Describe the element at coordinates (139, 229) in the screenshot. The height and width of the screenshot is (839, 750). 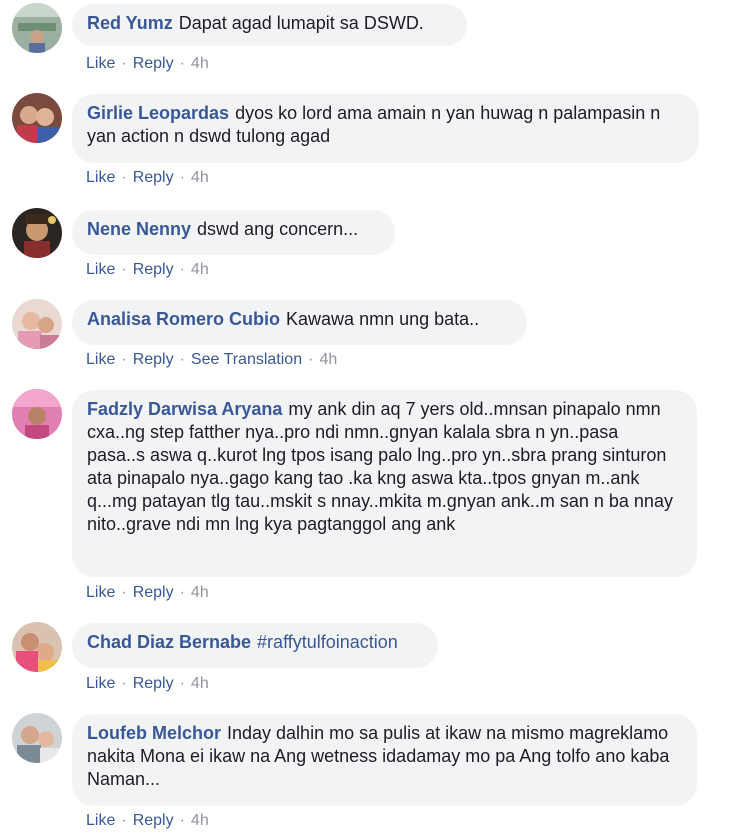
I see `comment-author: Nene Nenny` at that location.